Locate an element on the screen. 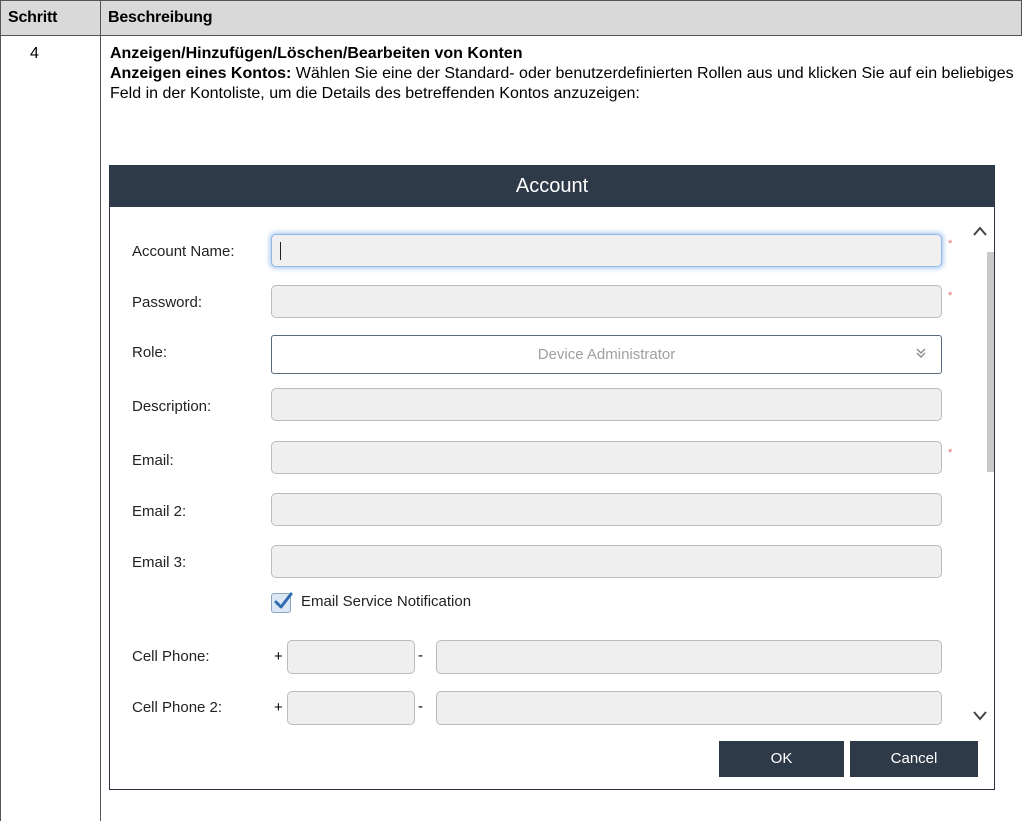 The height and width of the screenshot is (821, 1022). cancel-button: Cancel is located at coordinates (914, 759).